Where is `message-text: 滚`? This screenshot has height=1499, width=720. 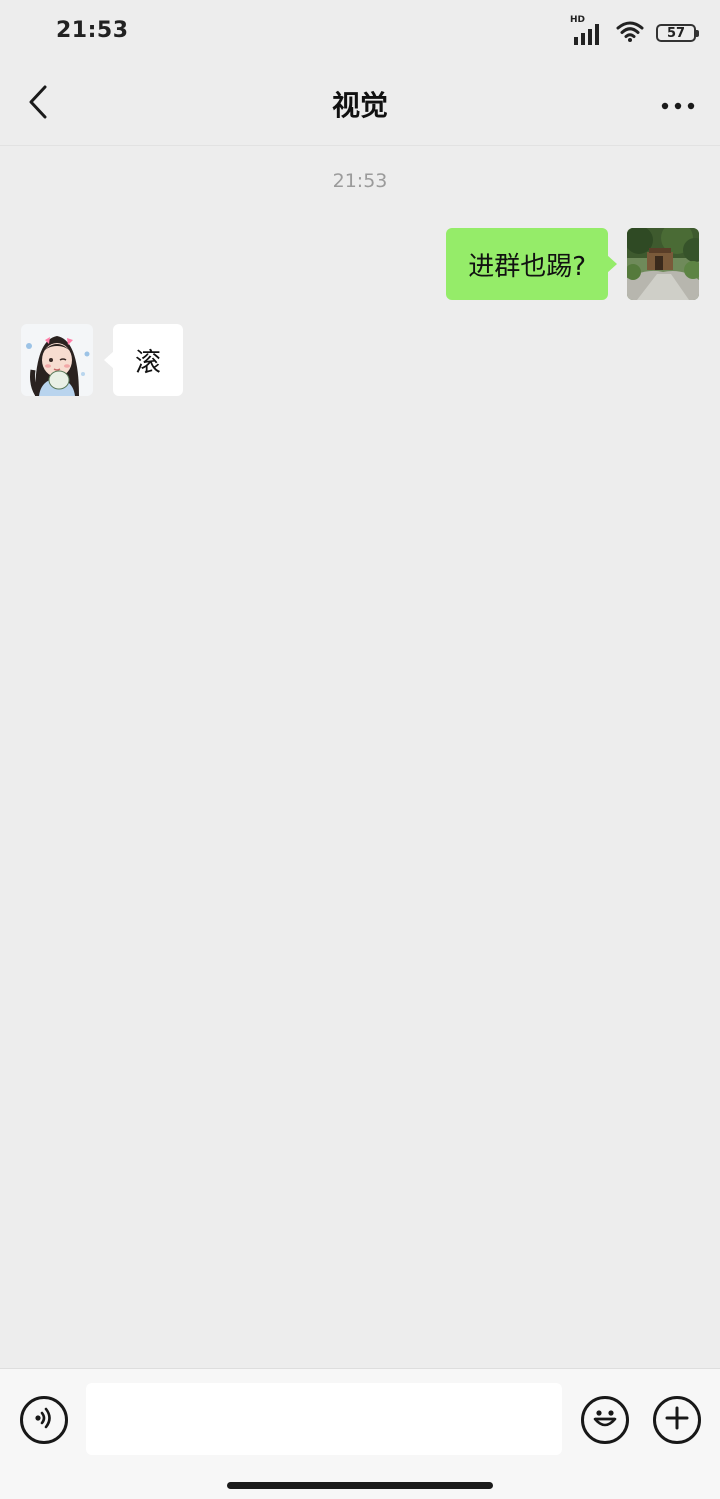 message-text: 滚 is located at coordinates (148, 362).